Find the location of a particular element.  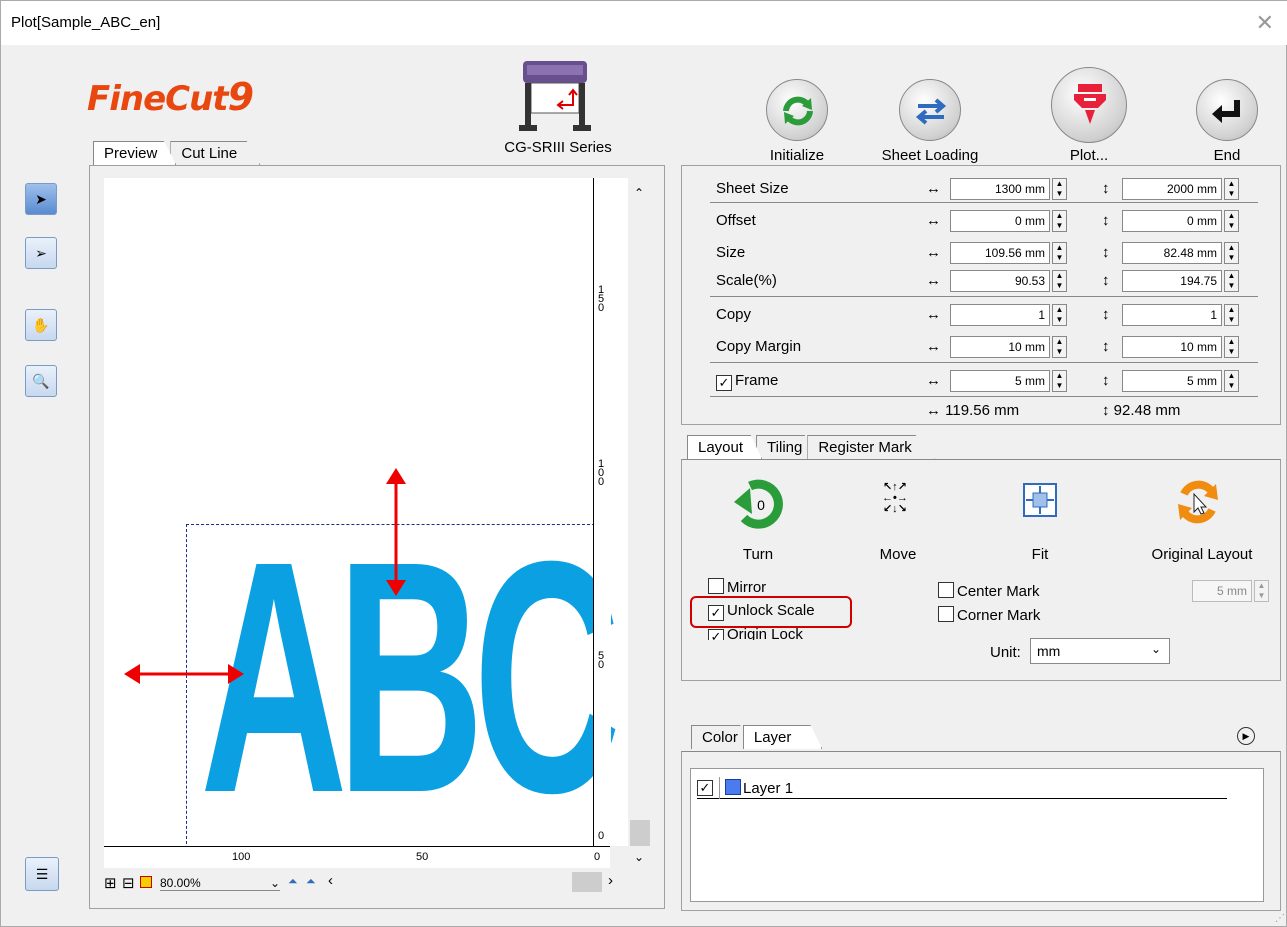

unit-select: mm ⌄ is located at coordinates (1100, 651).